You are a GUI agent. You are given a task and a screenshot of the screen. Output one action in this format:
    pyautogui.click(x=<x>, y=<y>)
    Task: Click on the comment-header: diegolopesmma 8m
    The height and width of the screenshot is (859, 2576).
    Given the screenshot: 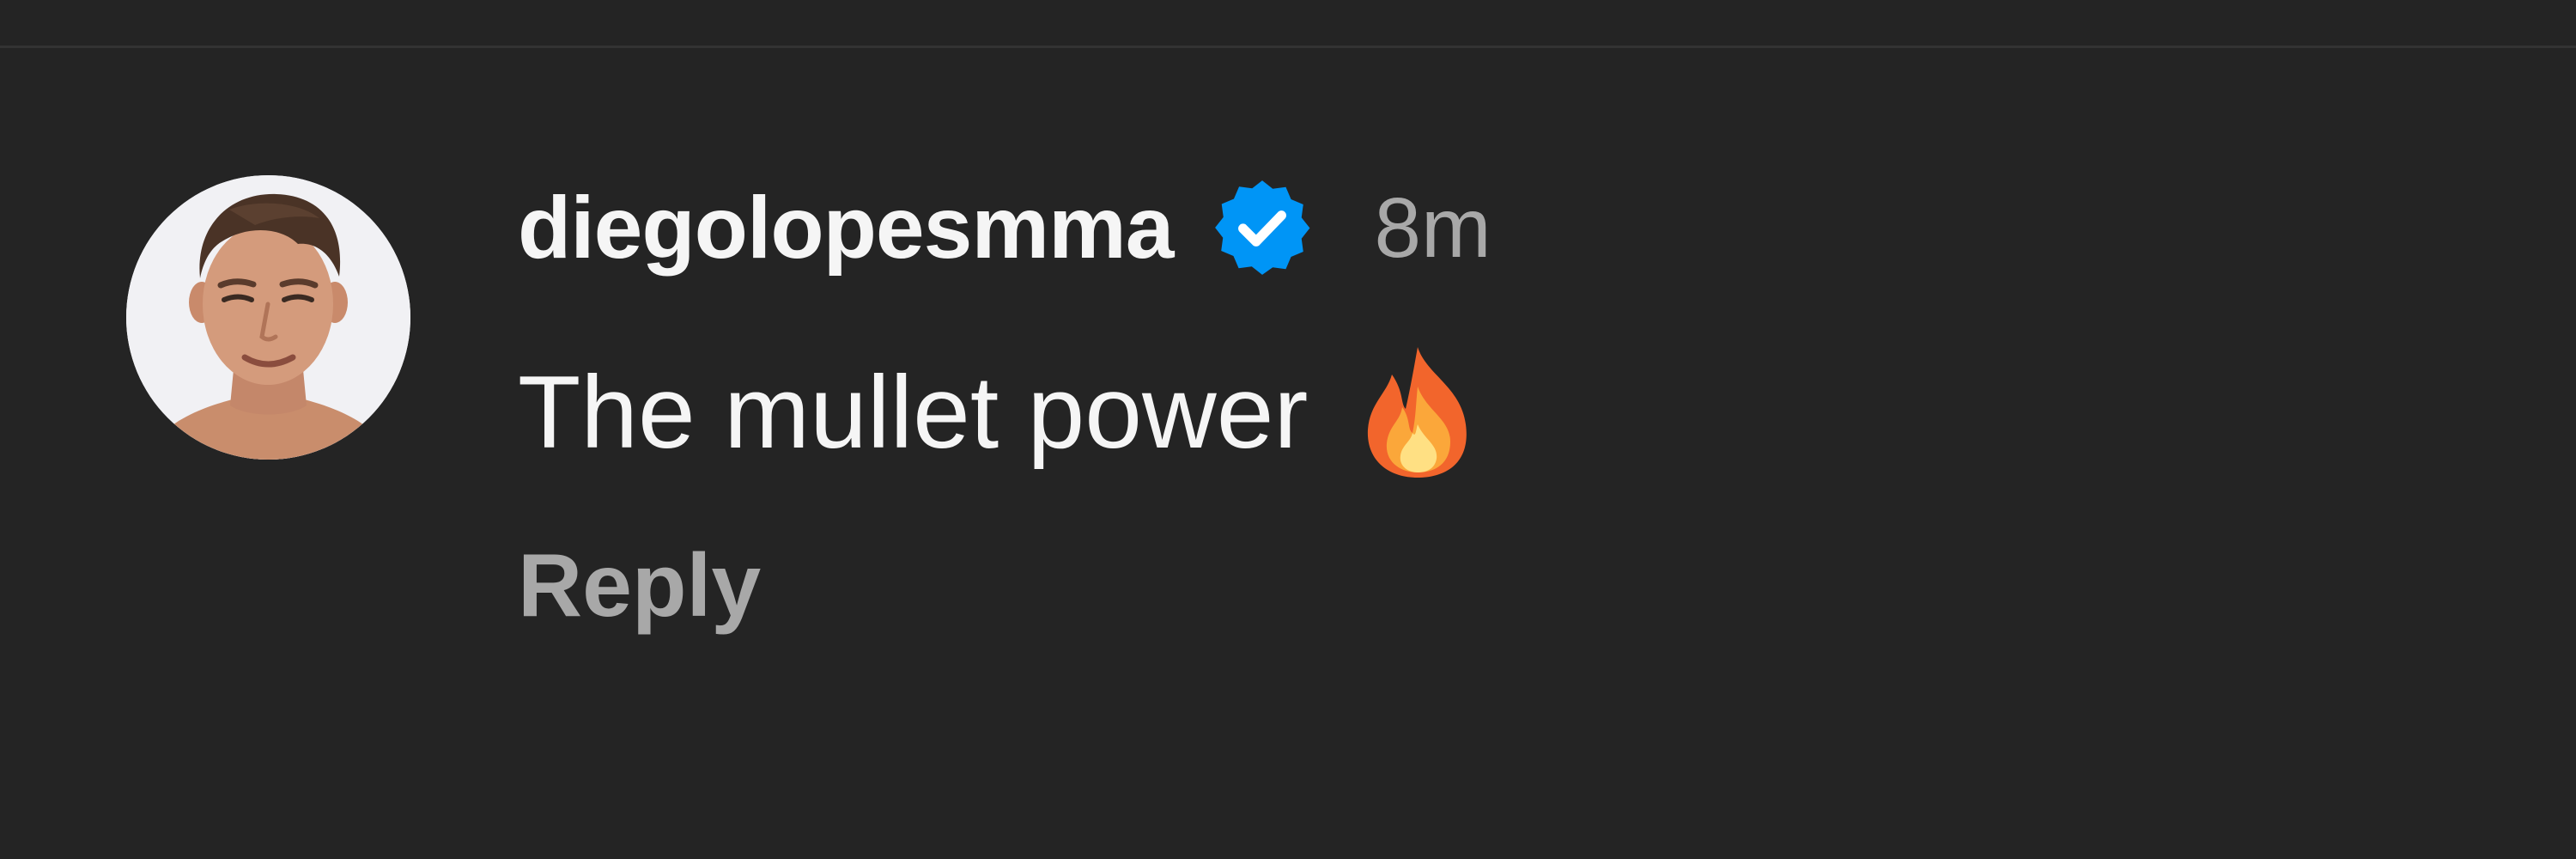 What is the action you would take?
    pyautogui.click(x=1005, y=228)
    